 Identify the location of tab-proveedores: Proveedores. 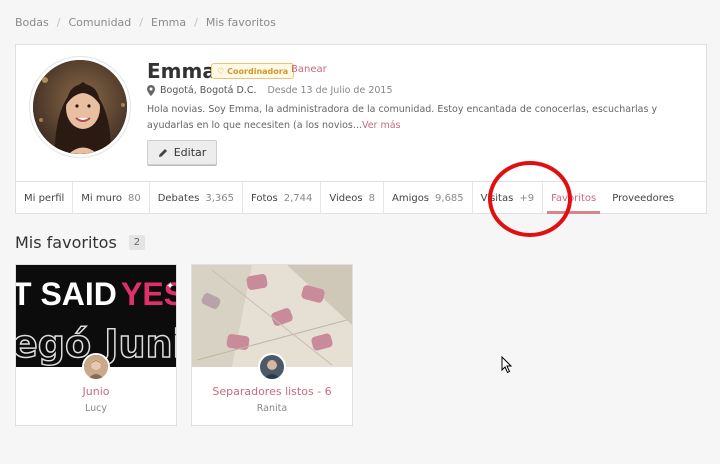
(643, 198).